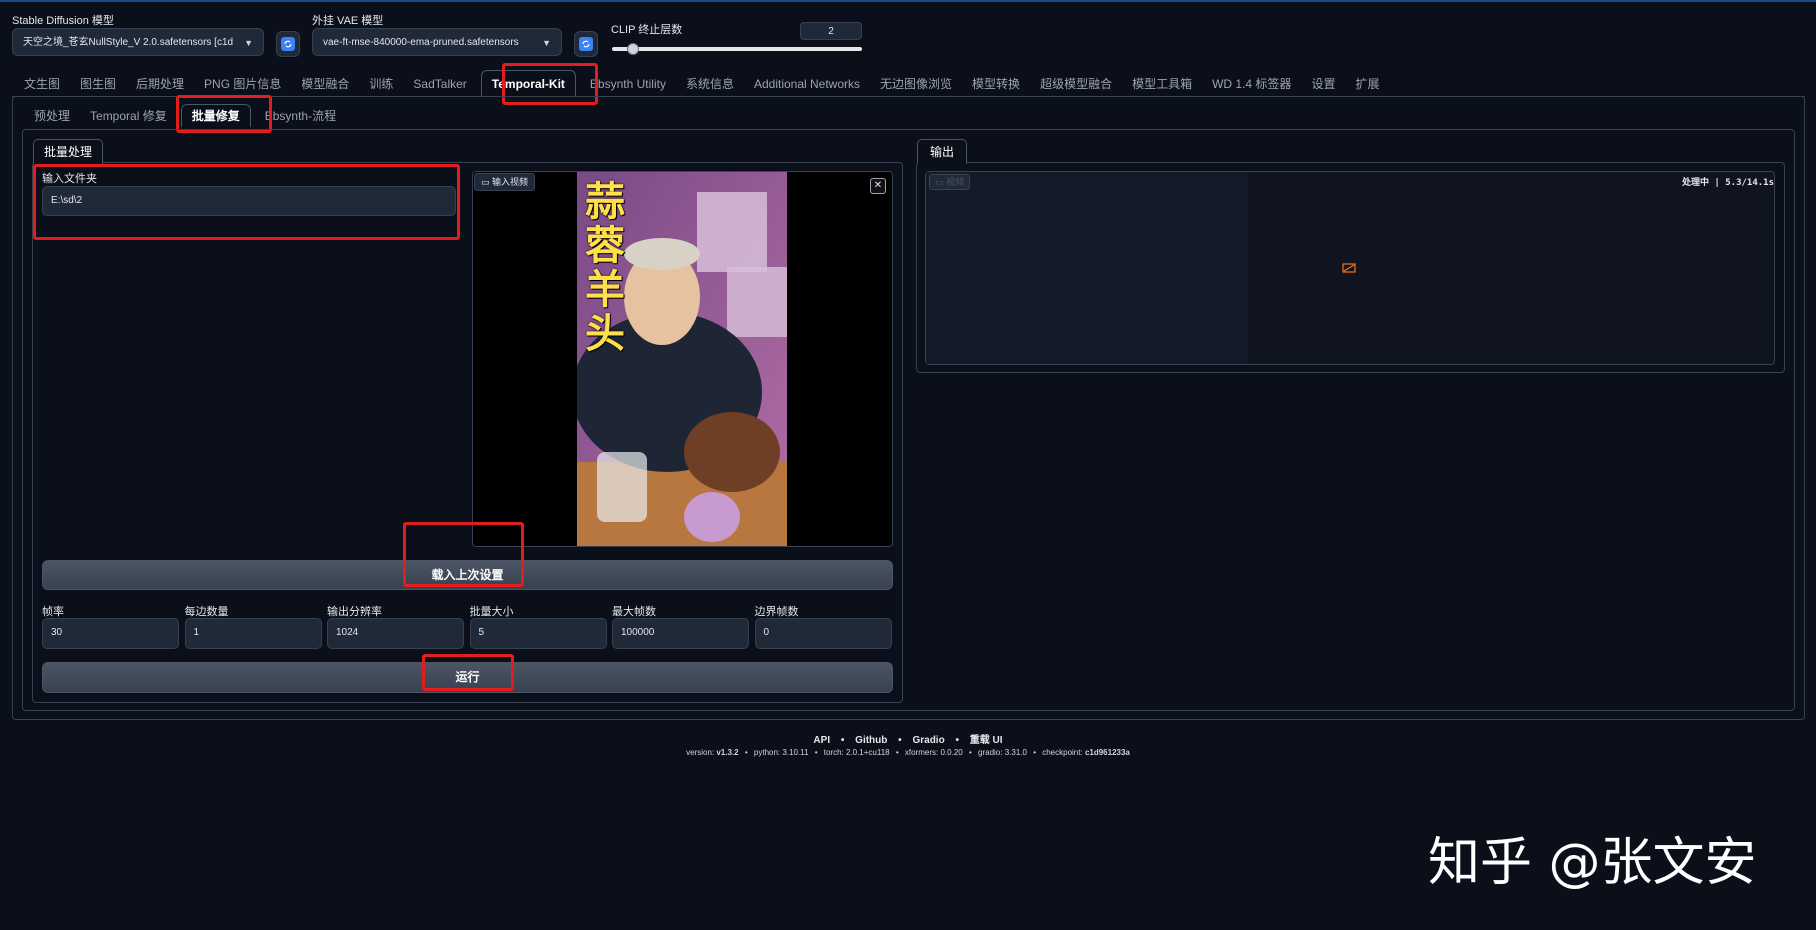 Image resolution: width=1816 pixels, height=930 pixels. I want to click on footer-link-reload-ui: 重载 UI, so click(986, 740).